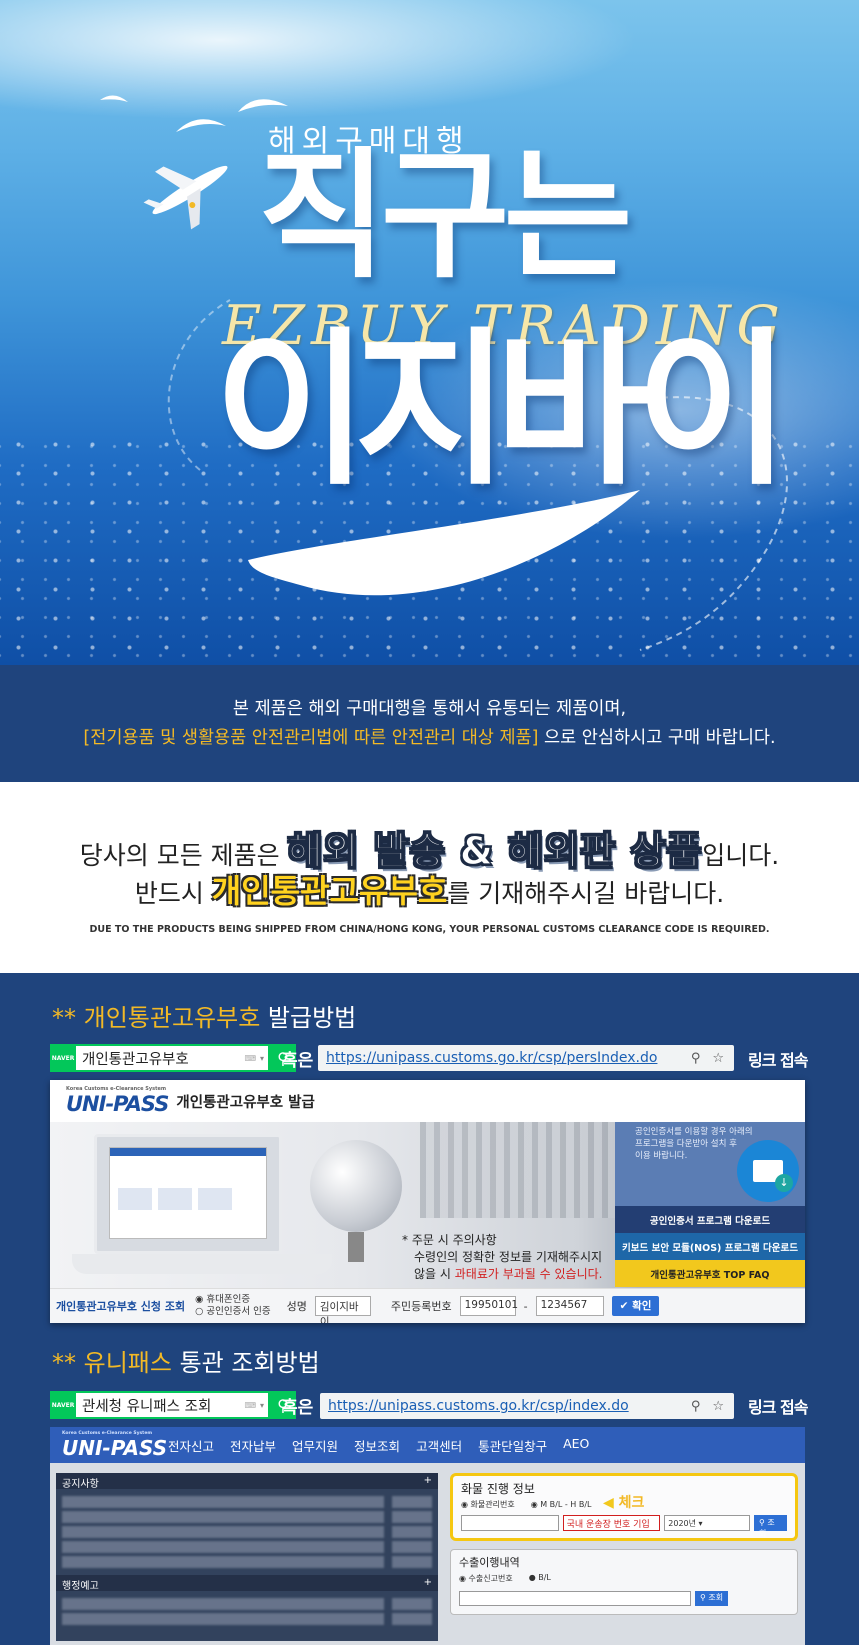 This screenshot has width=859, height=1645. I want to click on name-input: 김이지바이, so click(342, 1309).